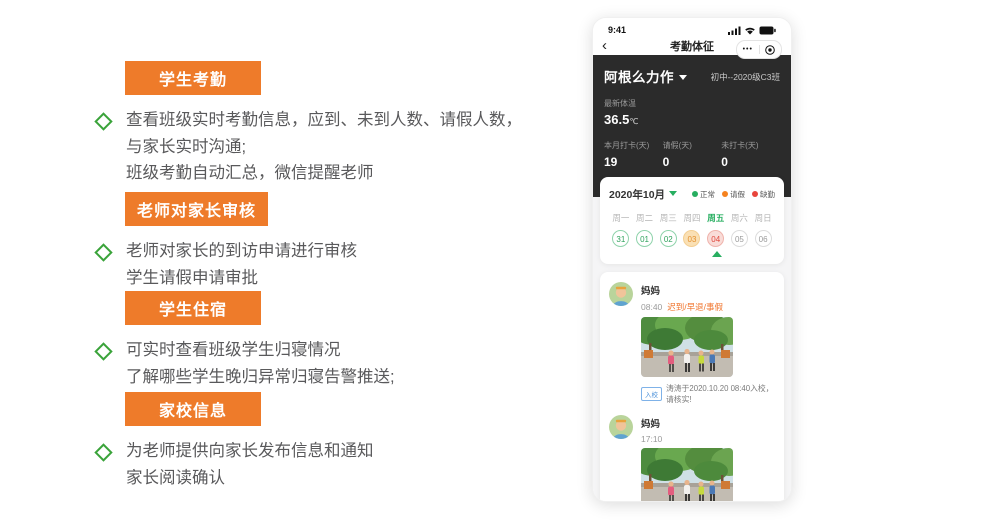  What do you see at coordinates (193, 409) in the screenshot?
I see `section-title-badge: 家校信息` at bounding box center [193, 409].